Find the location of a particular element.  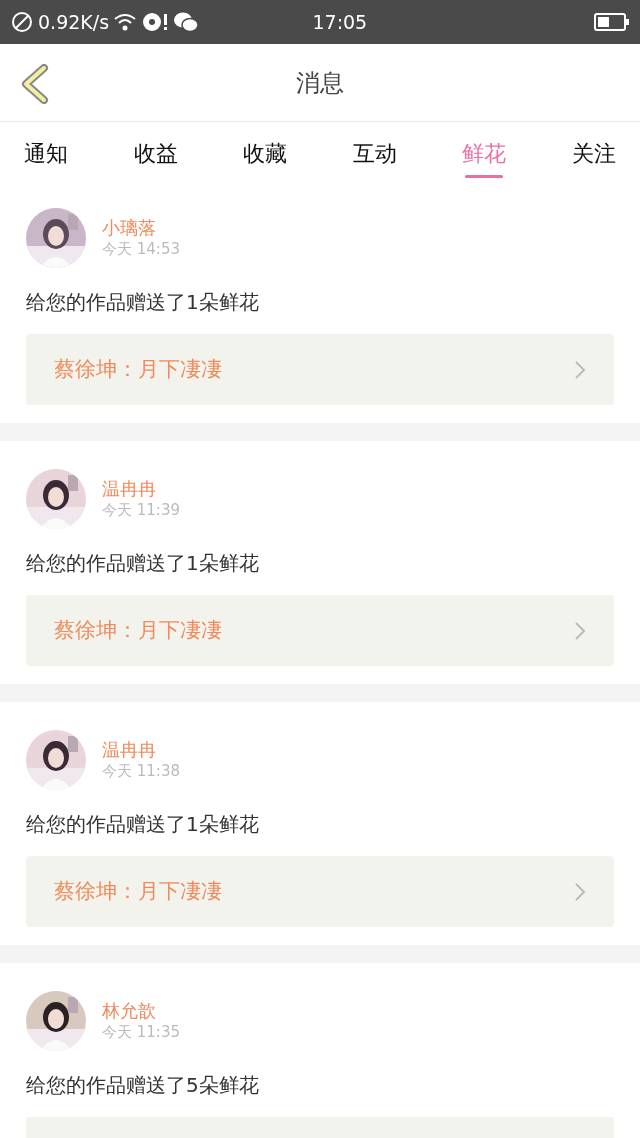

message-time: 今天 11:38 is located at coordinates (141, 771).